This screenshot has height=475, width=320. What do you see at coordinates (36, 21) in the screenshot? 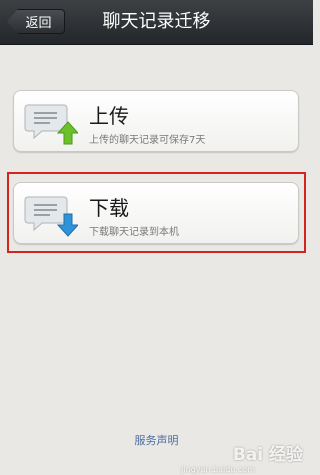
I see `back-button: 返回` at bounding box center [36, 21].